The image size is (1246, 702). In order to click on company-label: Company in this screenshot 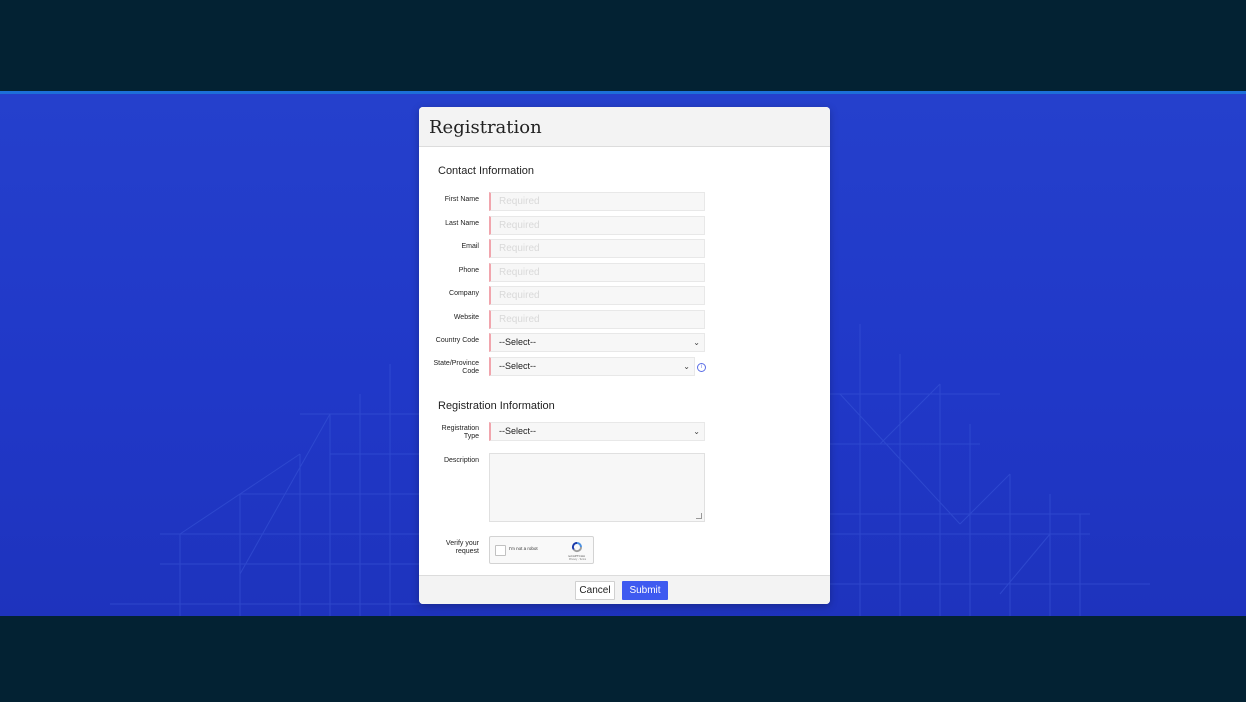, I will do `click(464, 293)`.